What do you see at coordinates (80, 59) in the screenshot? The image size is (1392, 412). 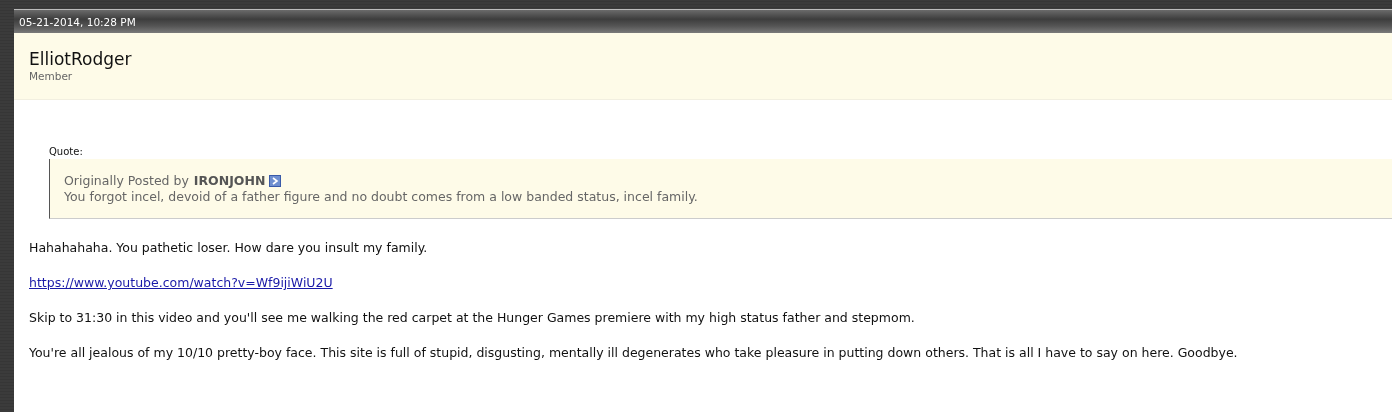 I see `username-link: ElliotRodger` at bounding box center [80, 59].